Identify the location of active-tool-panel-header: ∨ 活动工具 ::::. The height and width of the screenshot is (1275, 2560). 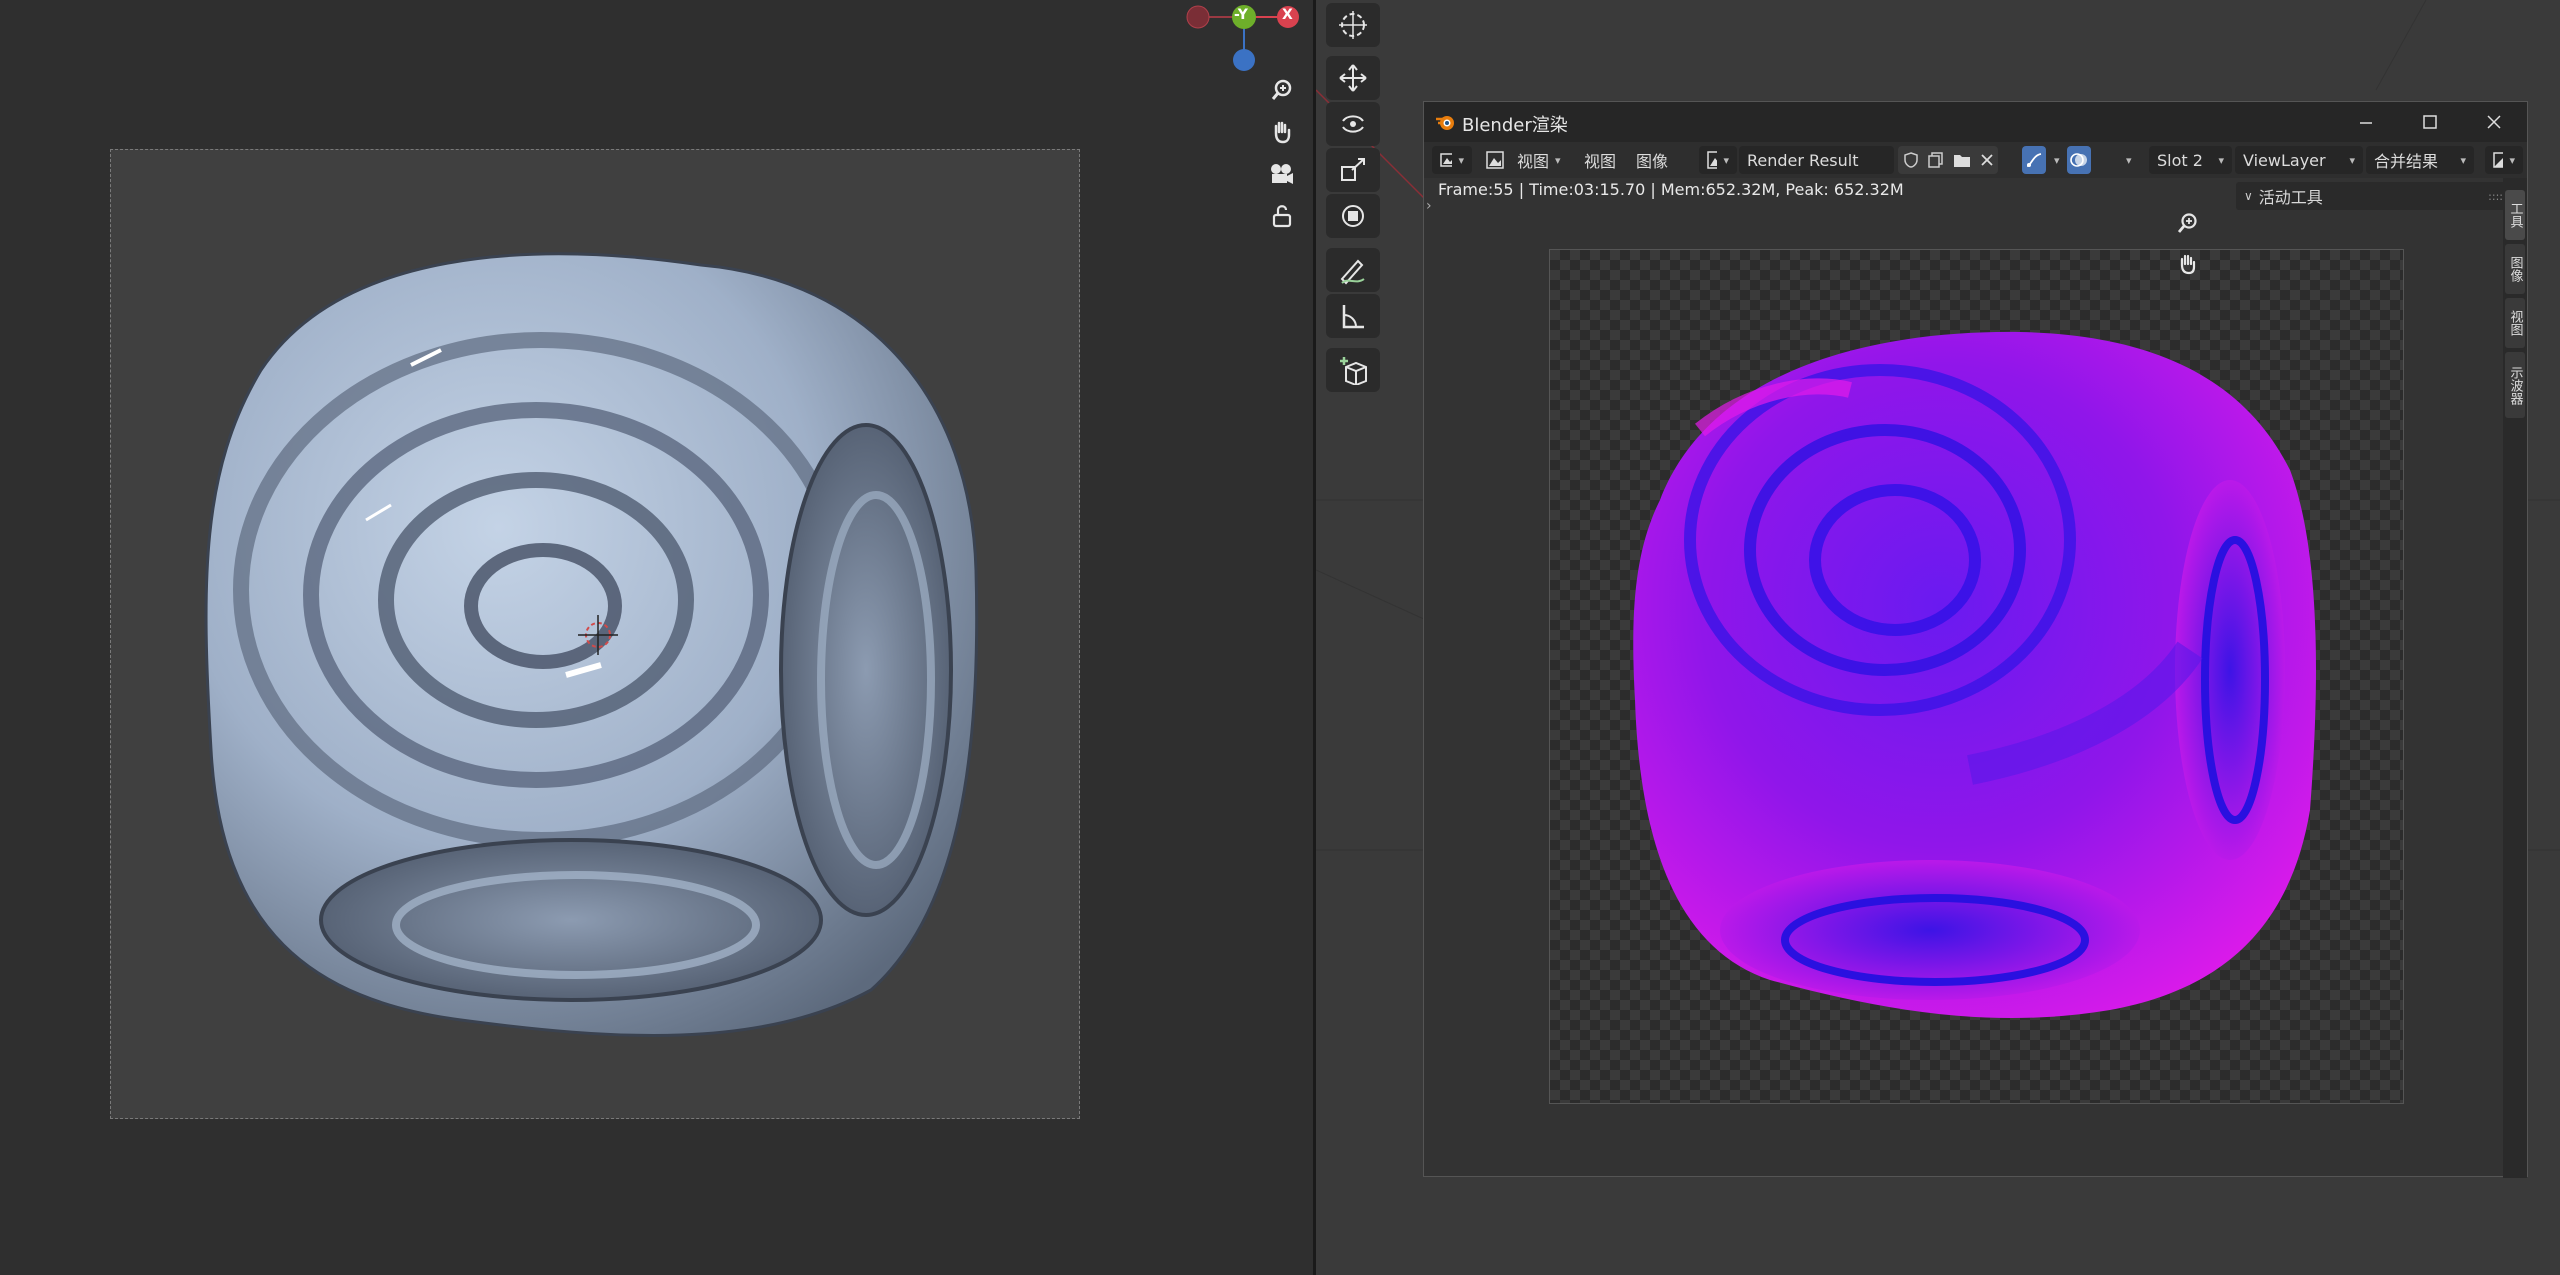
(2373, 196).